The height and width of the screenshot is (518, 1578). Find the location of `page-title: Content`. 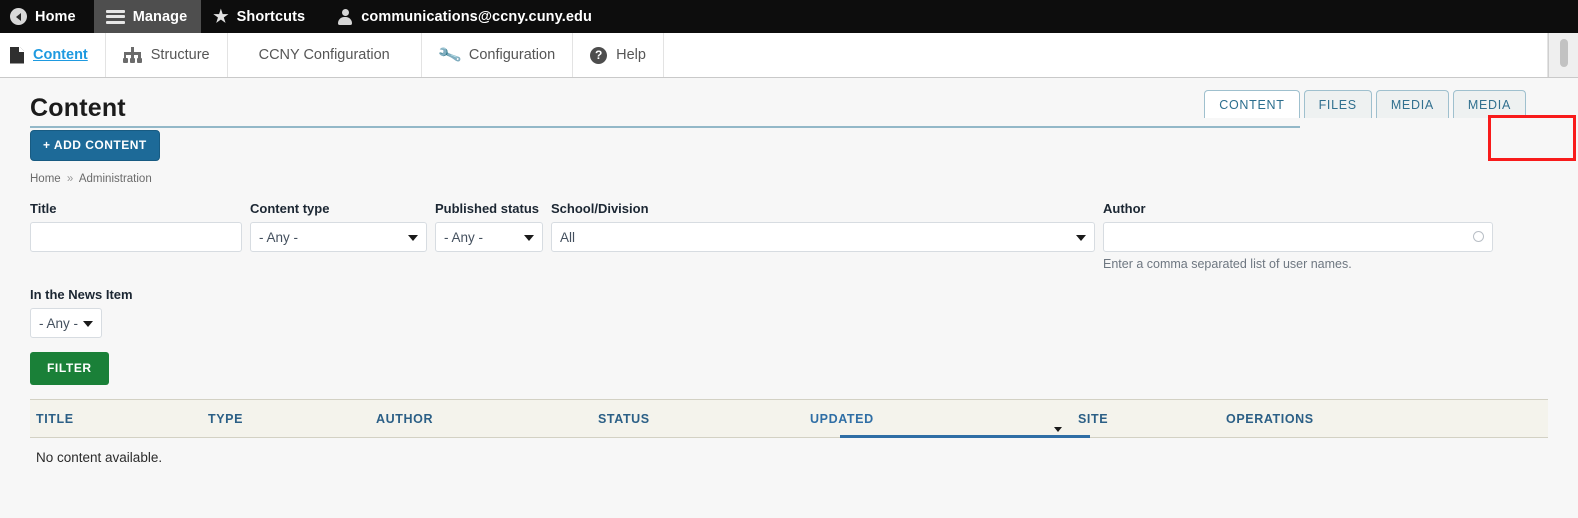

page-title: Content is located at coordinates (78, 108).